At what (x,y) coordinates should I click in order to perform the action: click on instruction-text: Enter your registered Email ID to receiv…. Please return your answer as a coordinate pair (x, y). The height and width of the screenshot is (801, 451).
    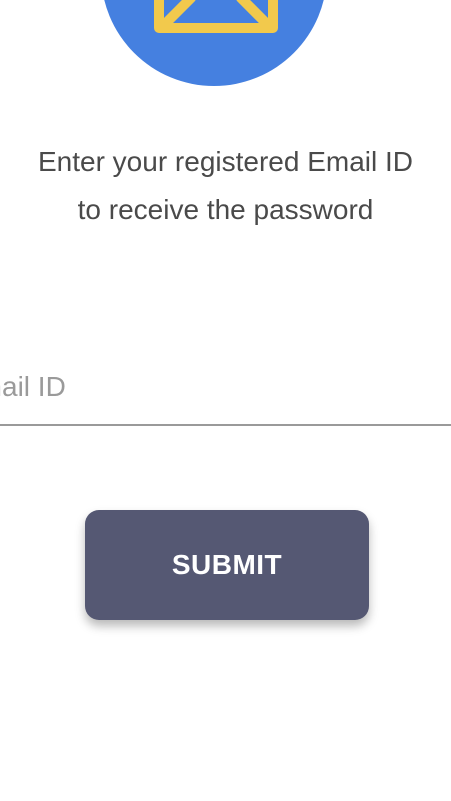
    Looking at the image, I should click on (225, 186).